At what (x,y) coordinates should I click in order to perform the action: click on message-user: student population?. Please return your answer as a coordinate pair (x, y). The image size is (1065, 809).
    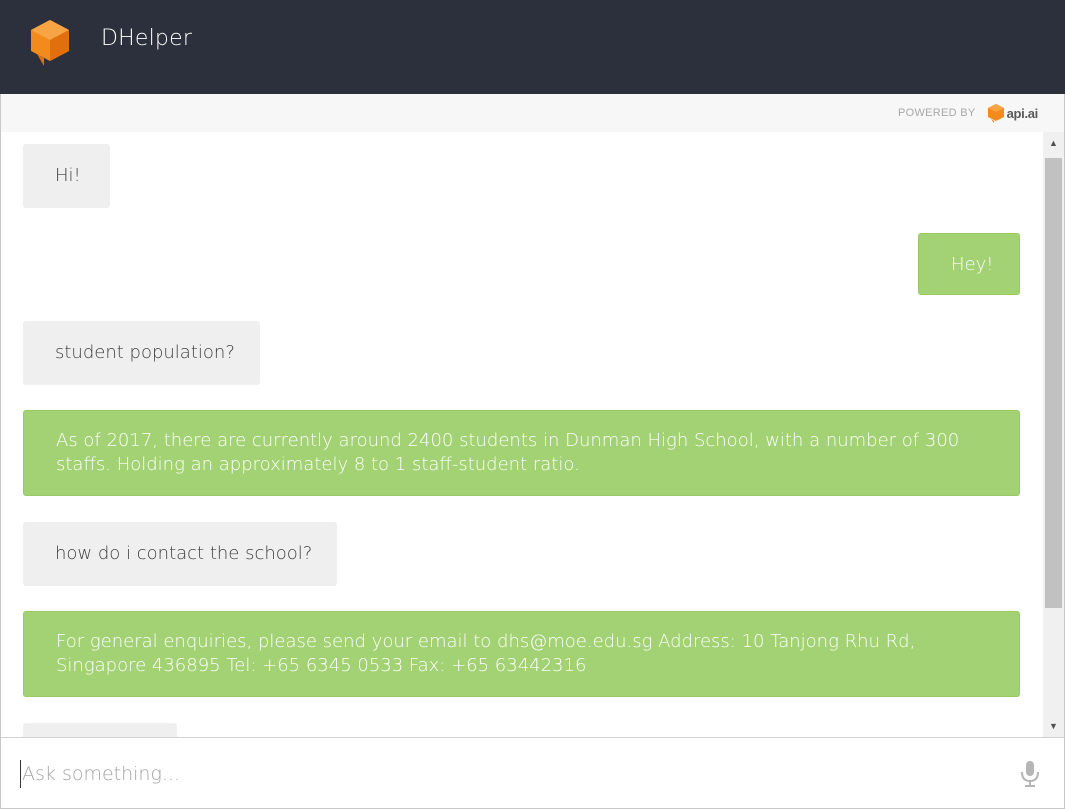
    Looking at the image, I should click on (141, 353).